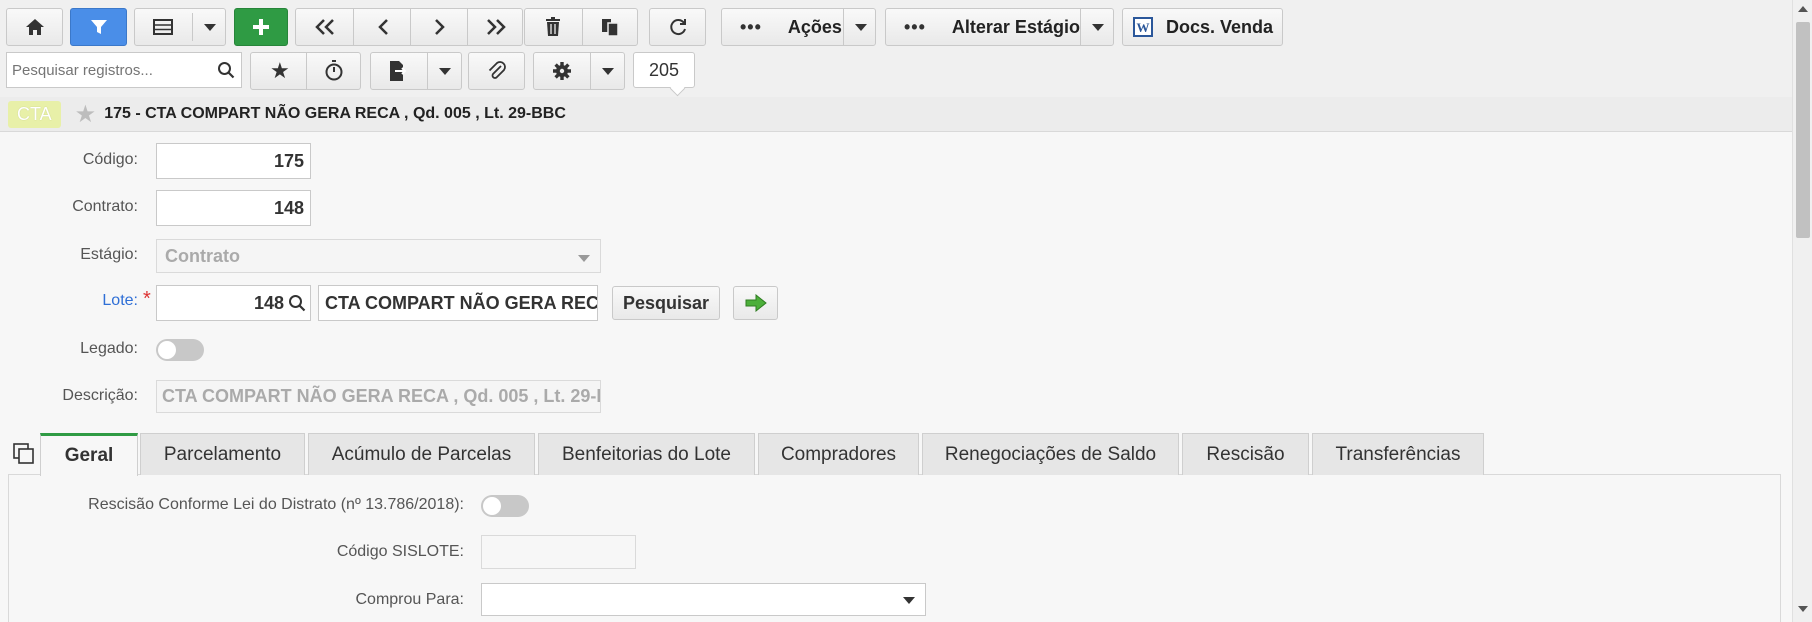  What do you see at coordinates (378, 256) in the screenshot?
I see `estagio-select: Contrato` at bounding box center [378, 256].